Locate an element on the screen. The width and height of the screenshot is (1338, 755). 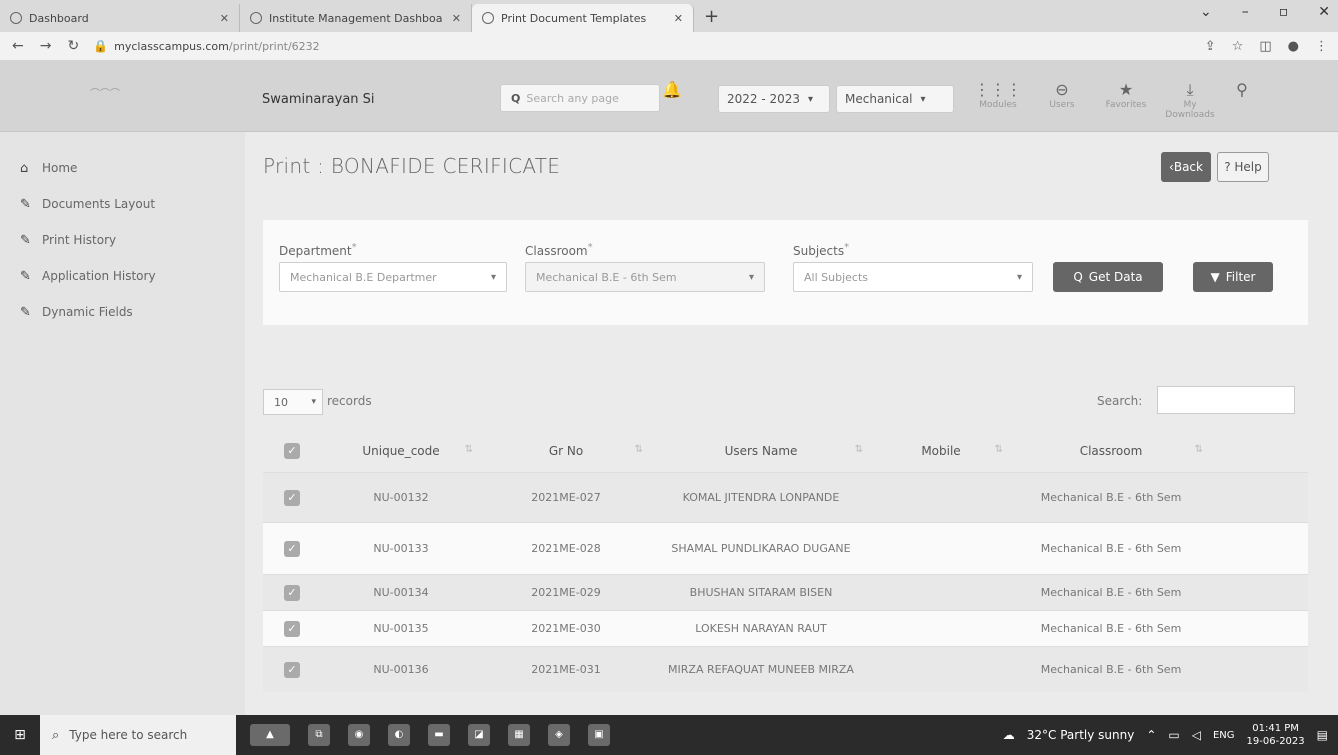
favorites-label: Favorites is located at coordinates (1126, 105).